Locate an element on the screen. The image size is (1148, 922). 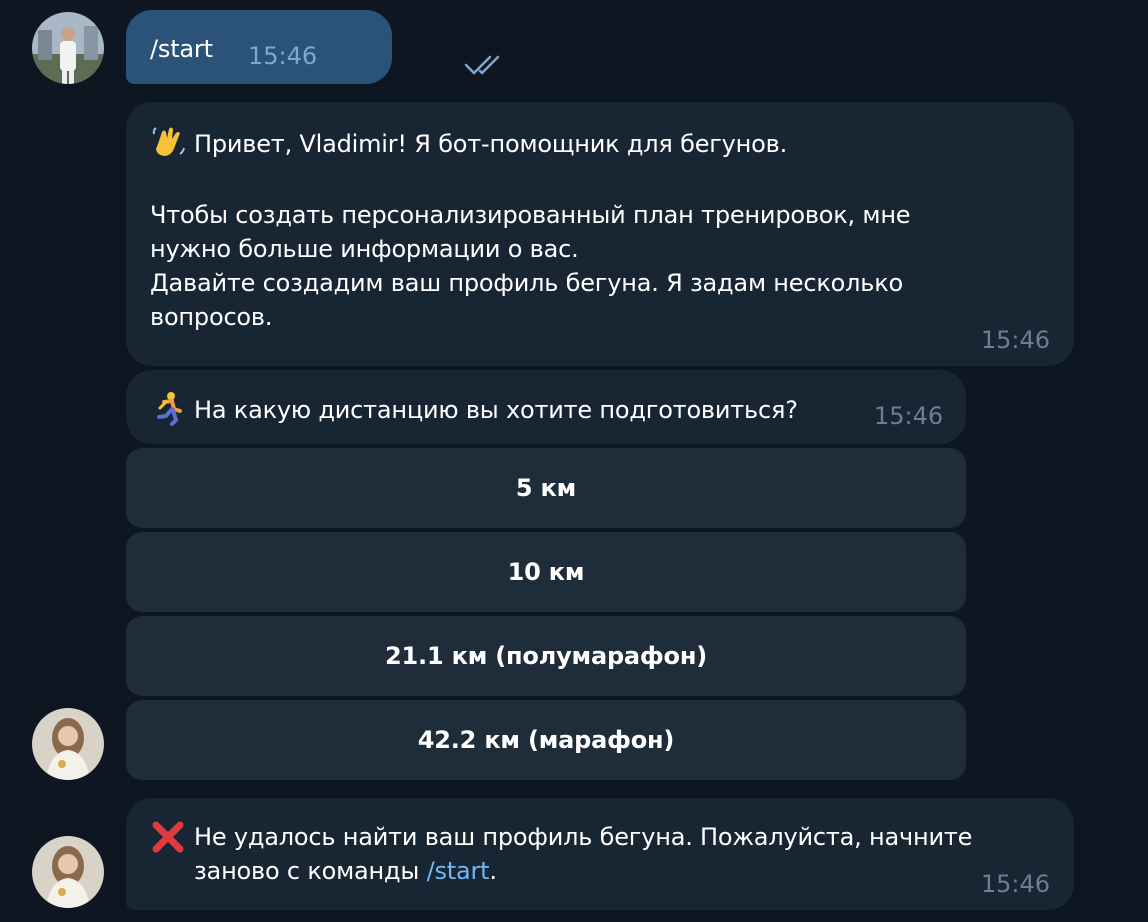
user-avatar-image is located at coordinates (68, 48).